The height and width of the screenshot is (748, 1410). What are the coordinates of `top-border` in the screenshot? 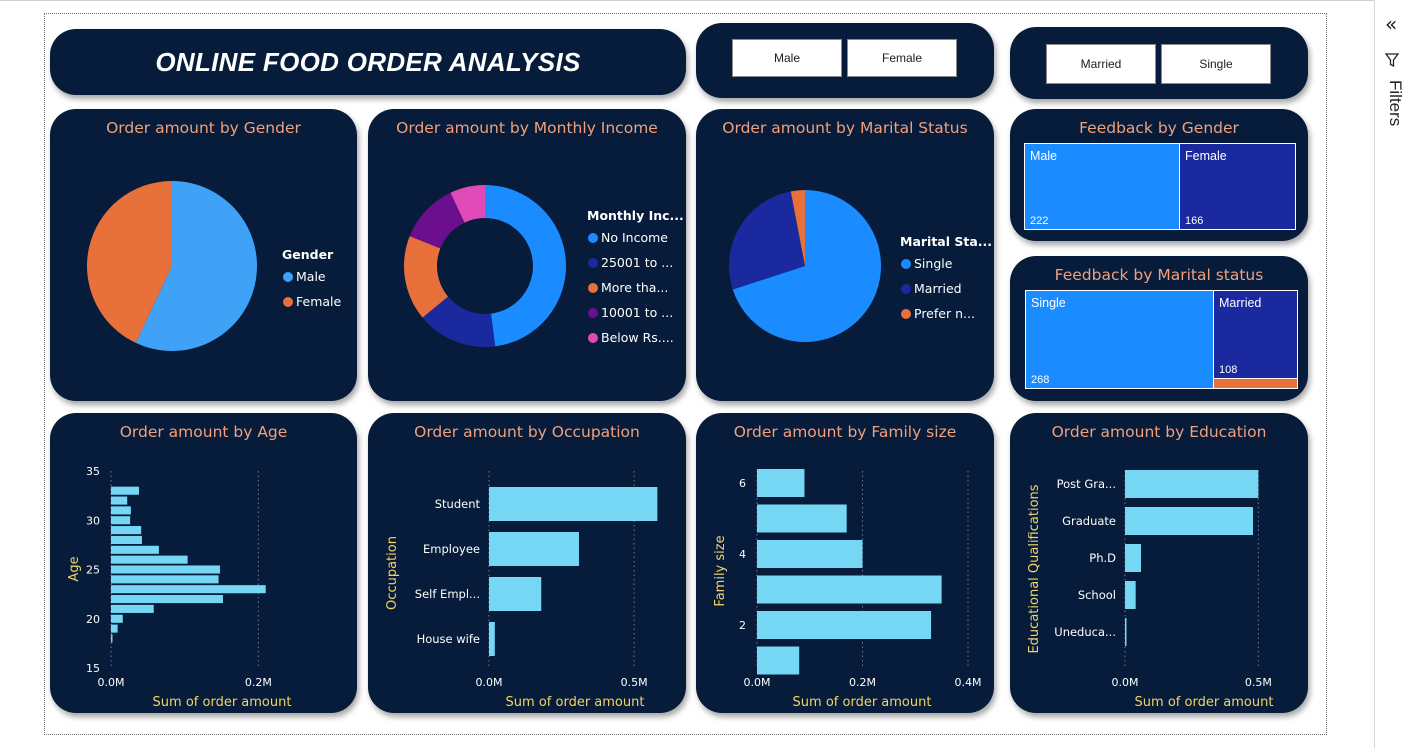 It's located at (687, 0).